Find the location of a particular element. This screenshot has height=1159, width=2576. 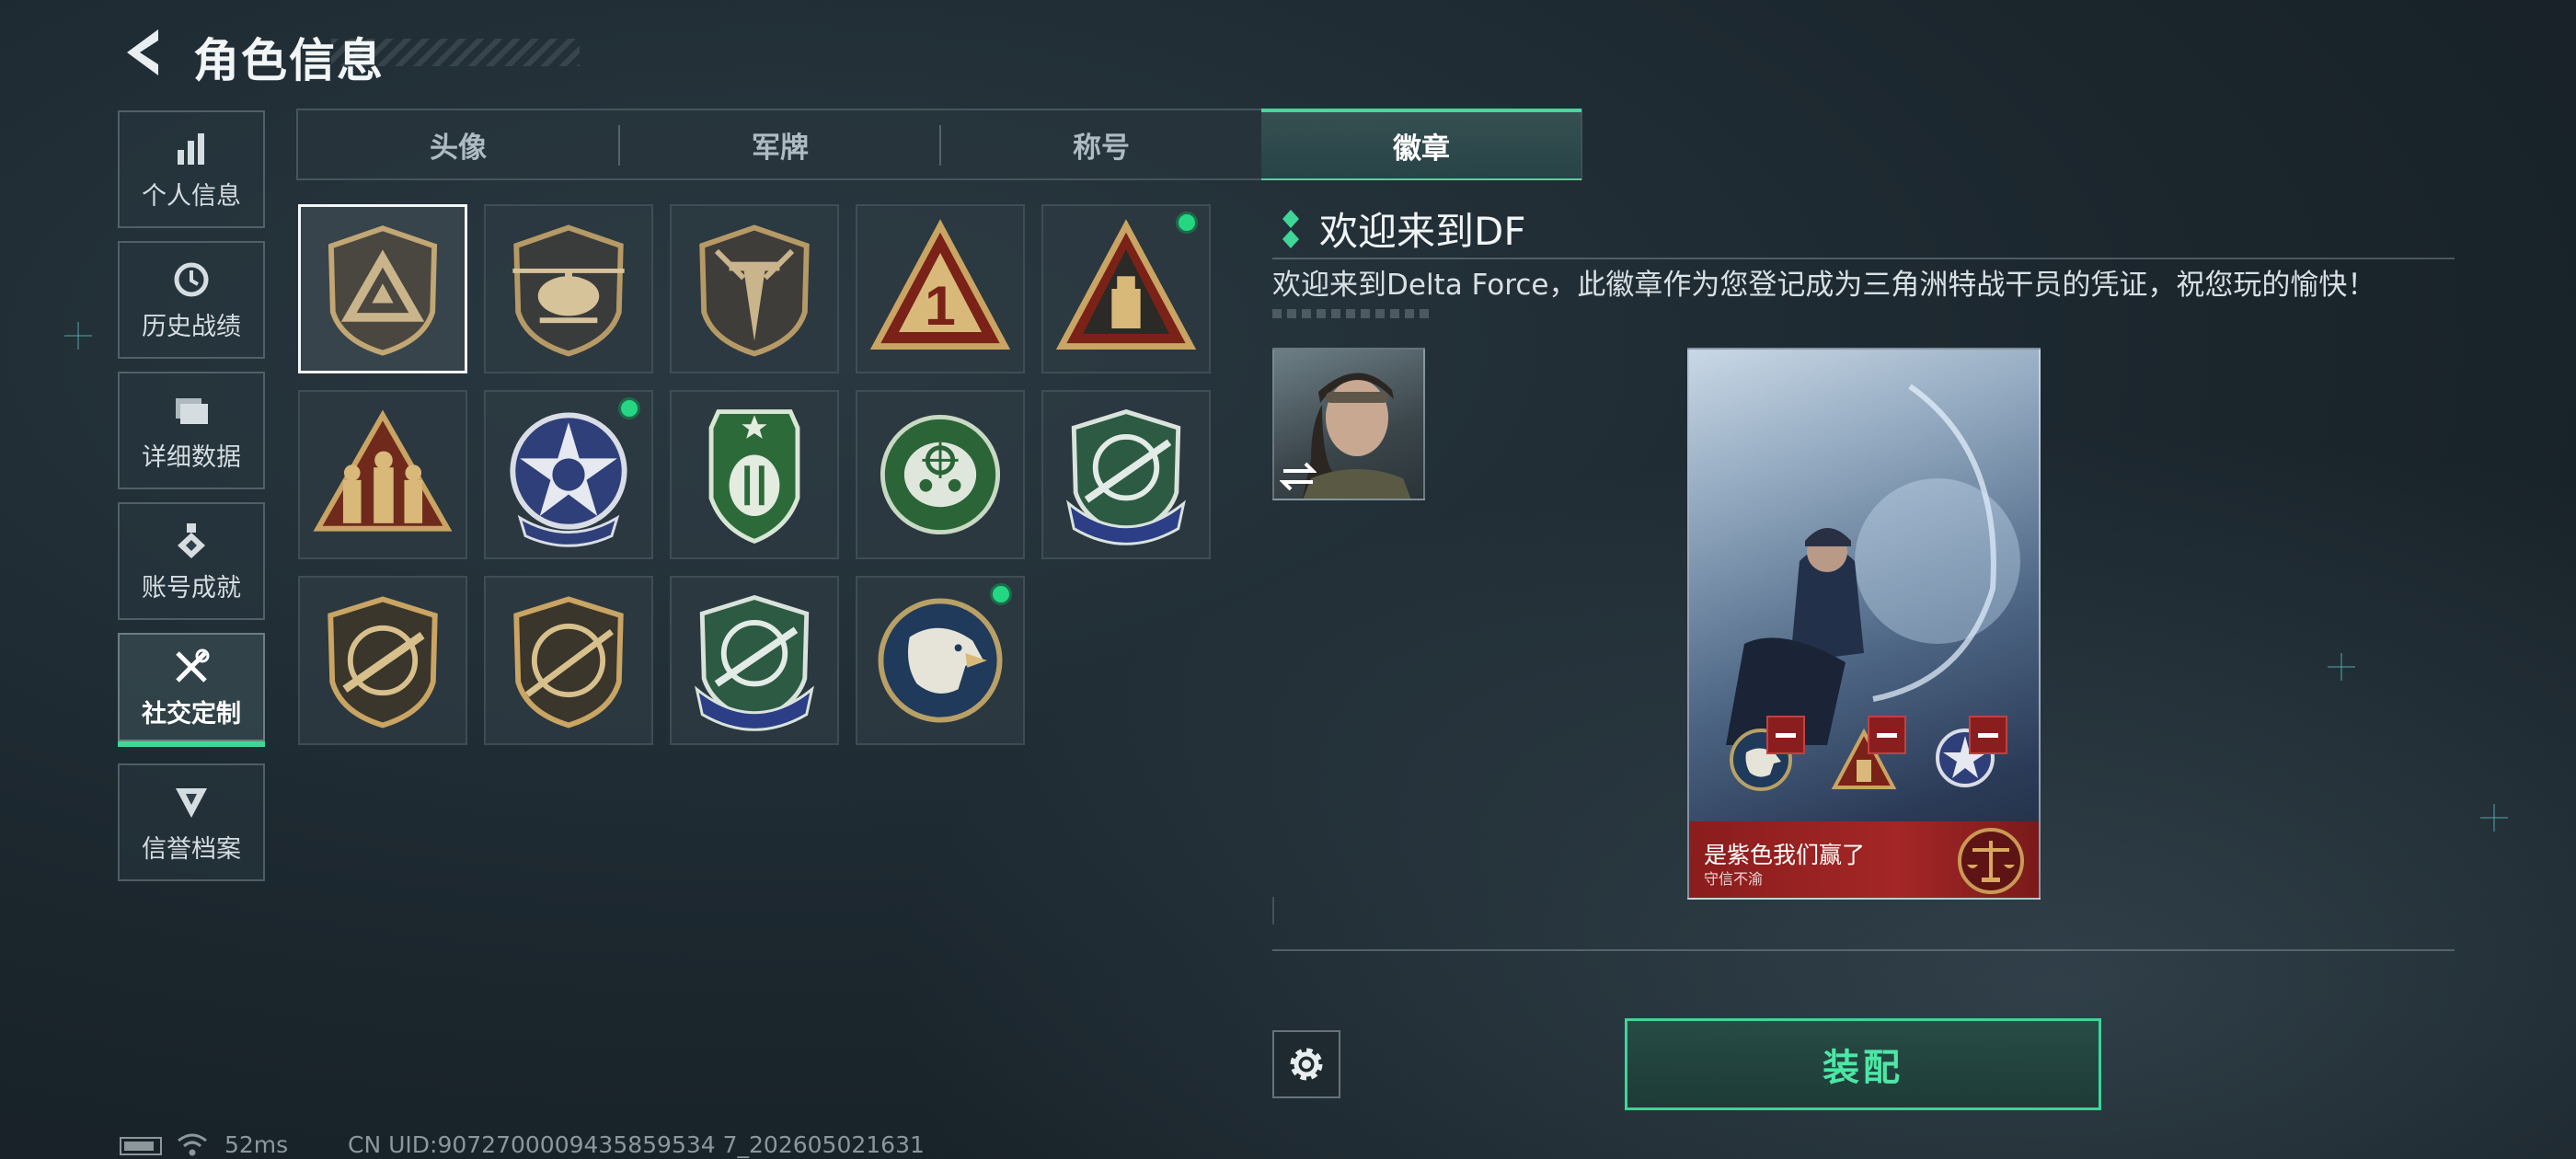

rifle-crosshair-gold-badge-icon is located at coordinates (383, 662).